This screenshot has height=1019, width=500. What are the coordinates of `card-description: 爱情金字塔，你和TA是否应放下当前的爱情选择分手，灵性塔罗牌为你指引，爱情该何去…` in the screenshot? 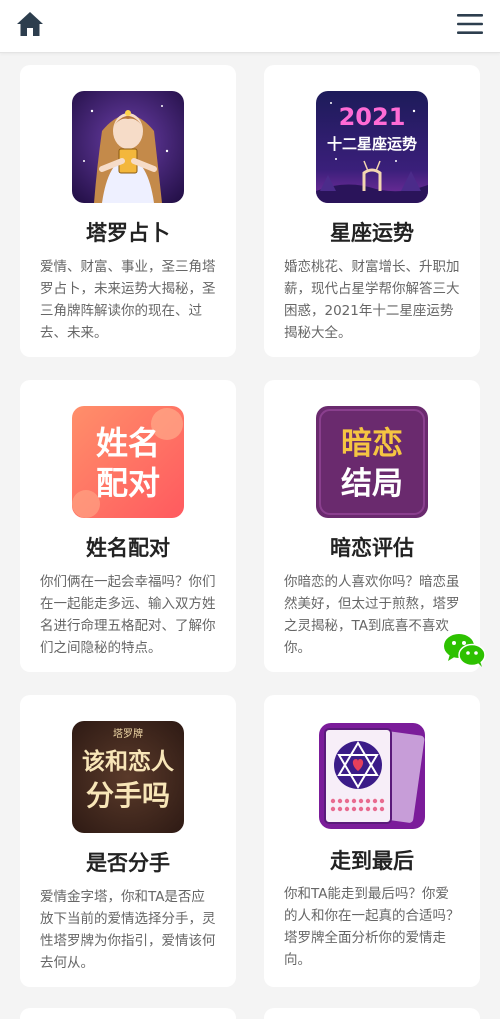 It's located at (128, 930).